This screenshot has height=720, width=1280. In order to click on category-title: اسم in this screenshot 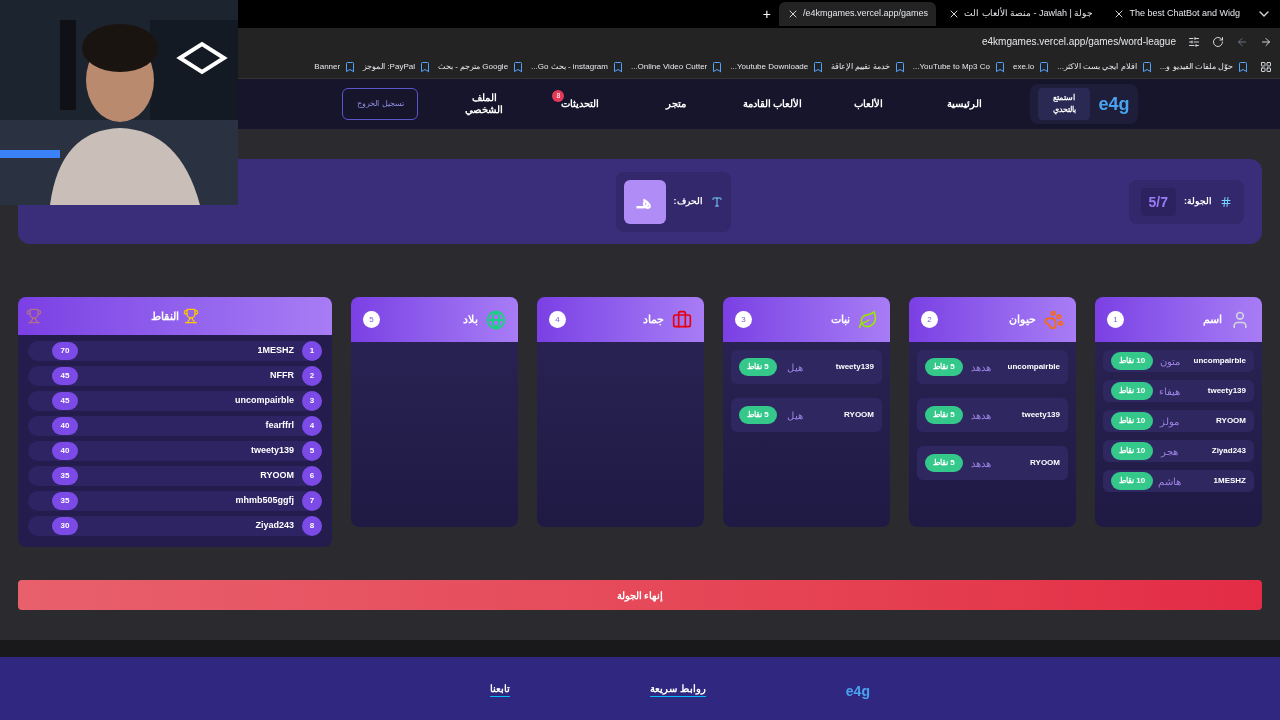, I will do `click(1212, 320)`.